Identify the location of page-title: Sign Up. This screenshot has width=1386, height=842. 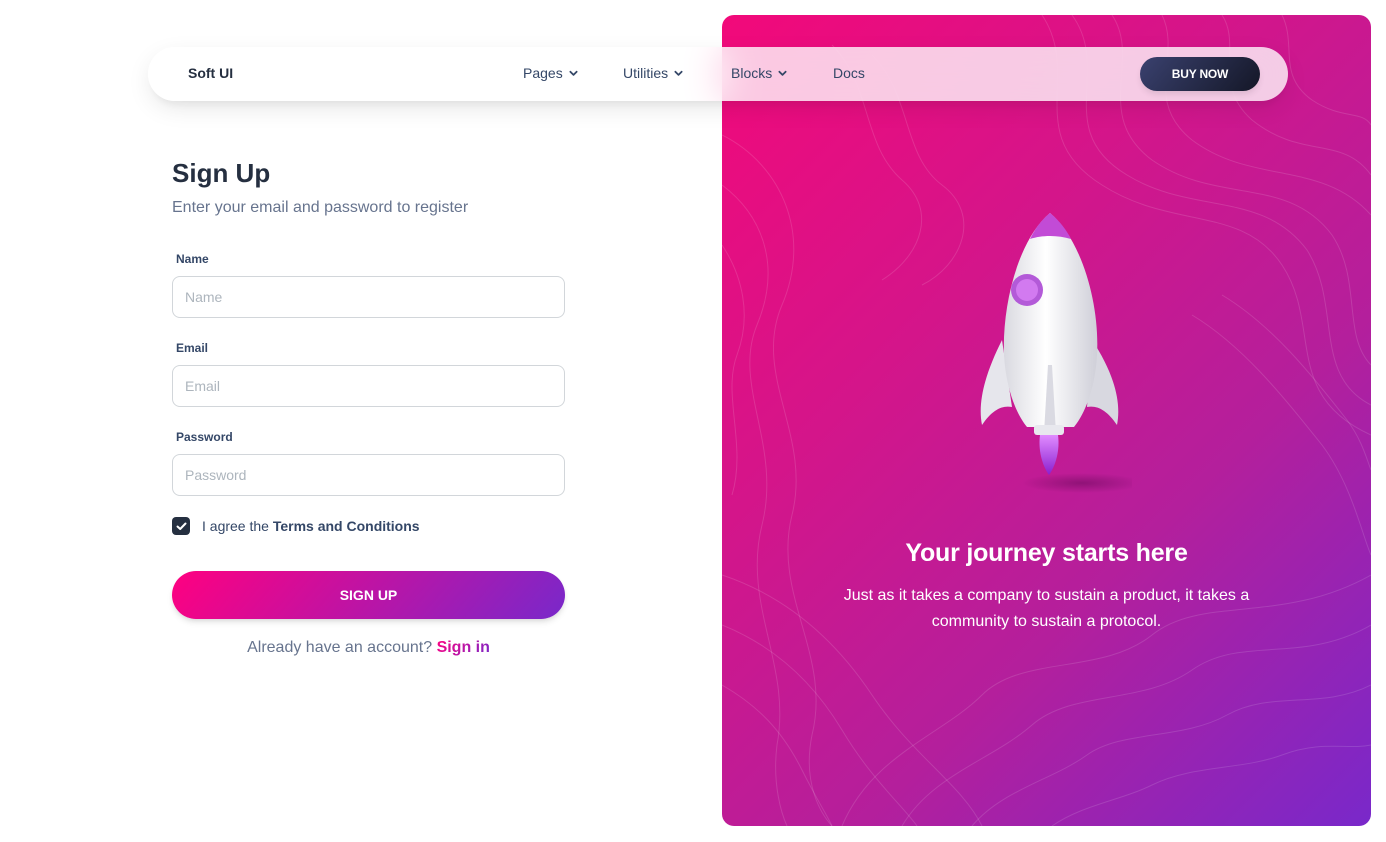
(221, 173).